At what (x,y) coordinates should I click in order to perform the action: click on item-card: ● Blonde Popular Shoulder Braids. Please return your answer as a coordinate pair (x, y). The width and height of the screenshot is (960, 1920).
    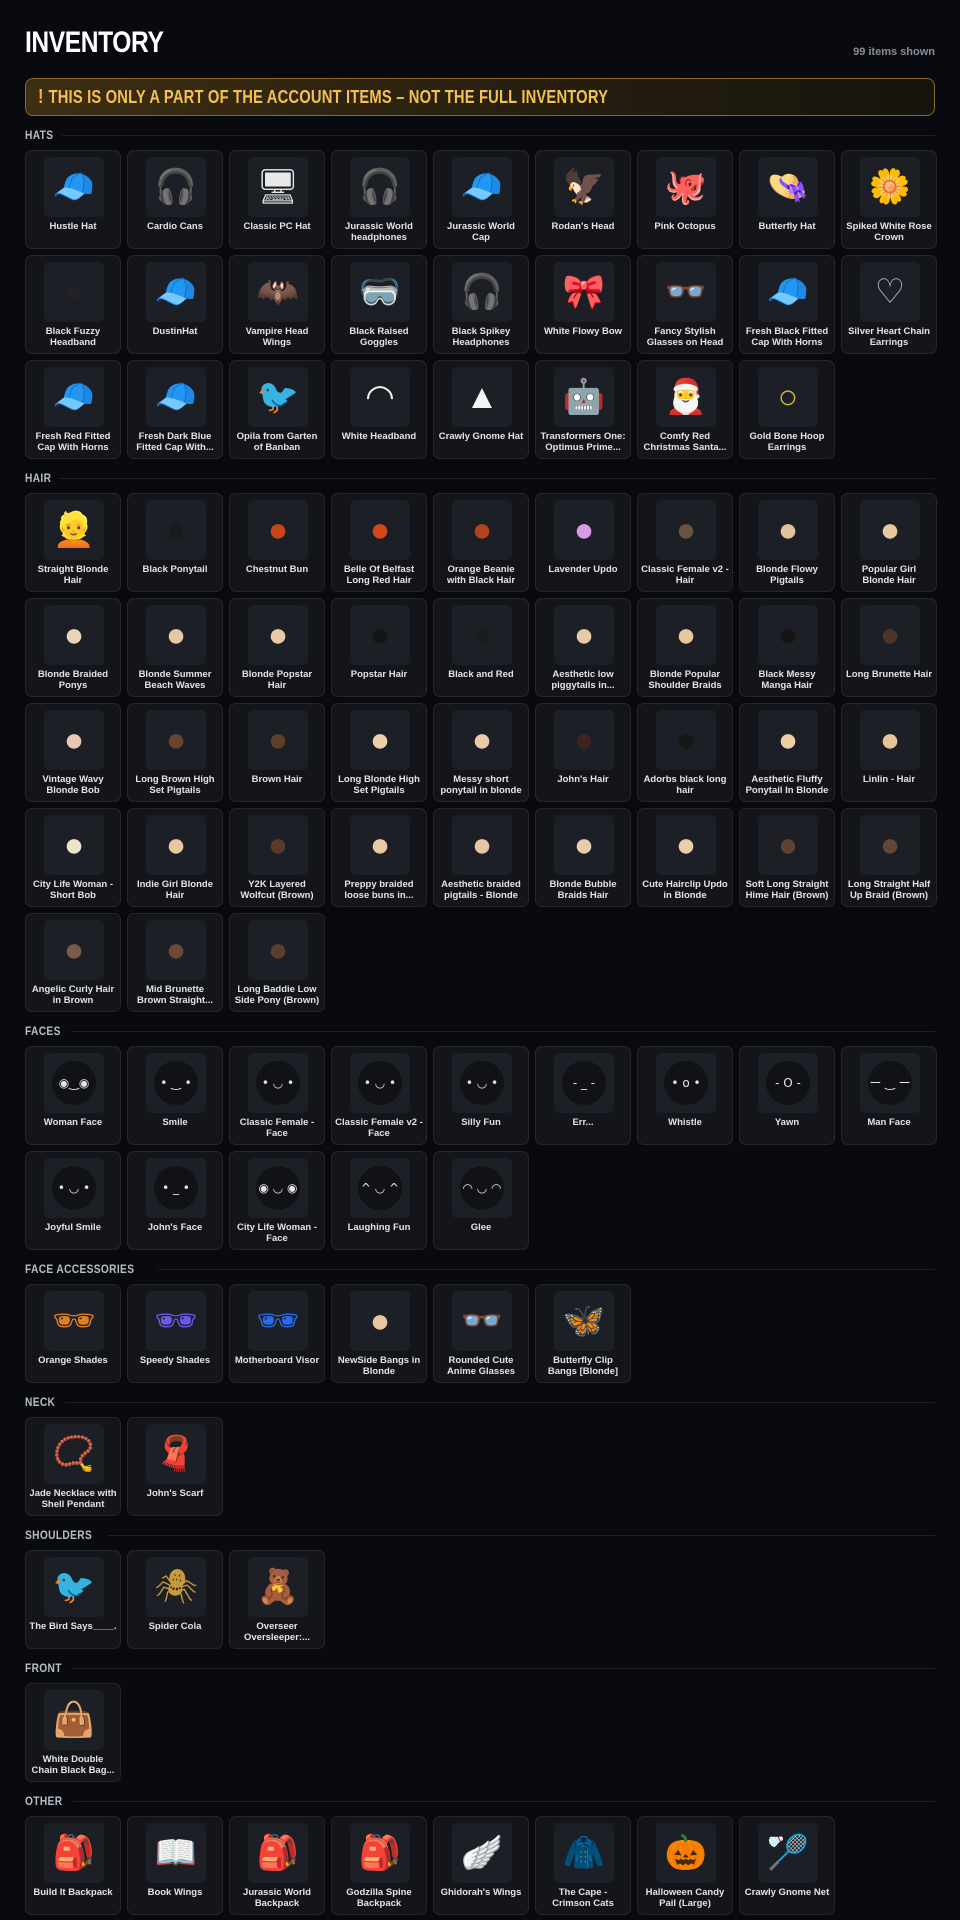
    Looking at the image, I should click on (685, 647).